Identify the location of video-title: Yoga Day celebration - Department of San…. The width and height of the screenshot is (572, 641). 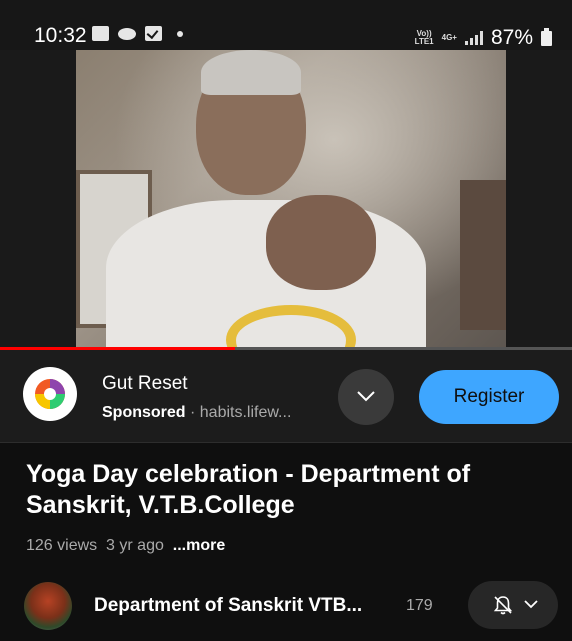
(286, 490).